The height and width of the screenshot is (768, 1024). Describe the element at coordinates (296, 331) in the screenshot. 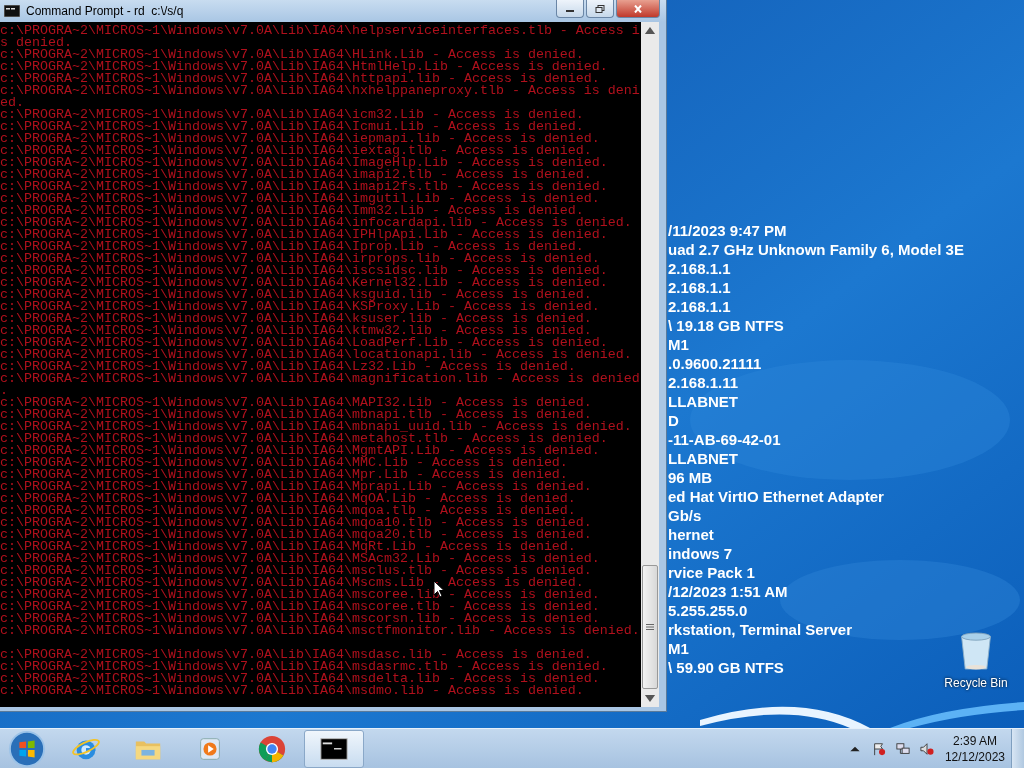

I see `console-line: c:\PROGRA~2\MICROS~1\Windows\v7.0A\Lib\IA64\ktmw32.lib - Access is denied.` at that location.